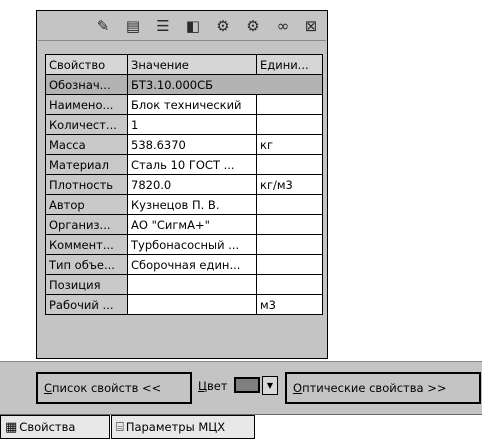 The height and width of the screenshot is (441, 482). I want to click on optical-button-label: птические свойства >>, so click(374, 388).